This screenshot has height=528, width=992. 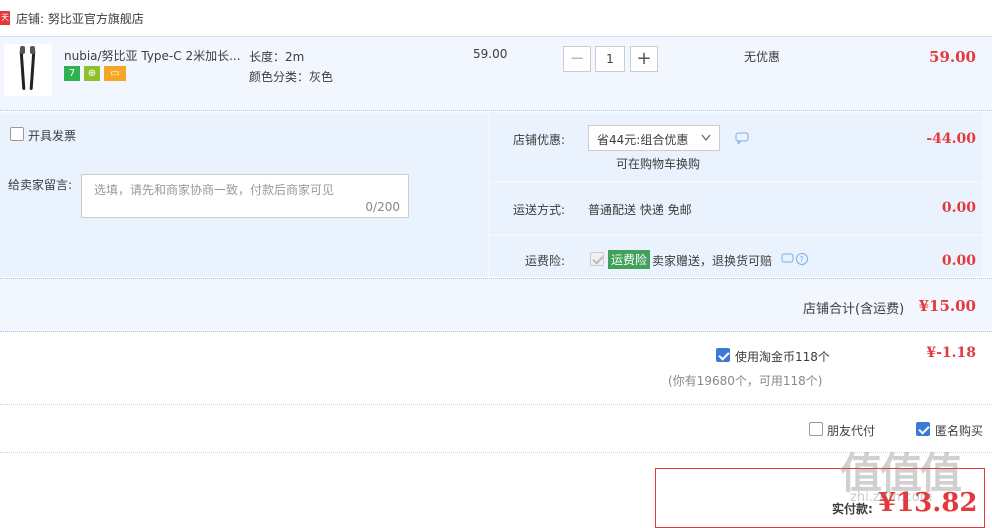 I want to click on credit-card-icon: ▭, so click(x=115, y=73).